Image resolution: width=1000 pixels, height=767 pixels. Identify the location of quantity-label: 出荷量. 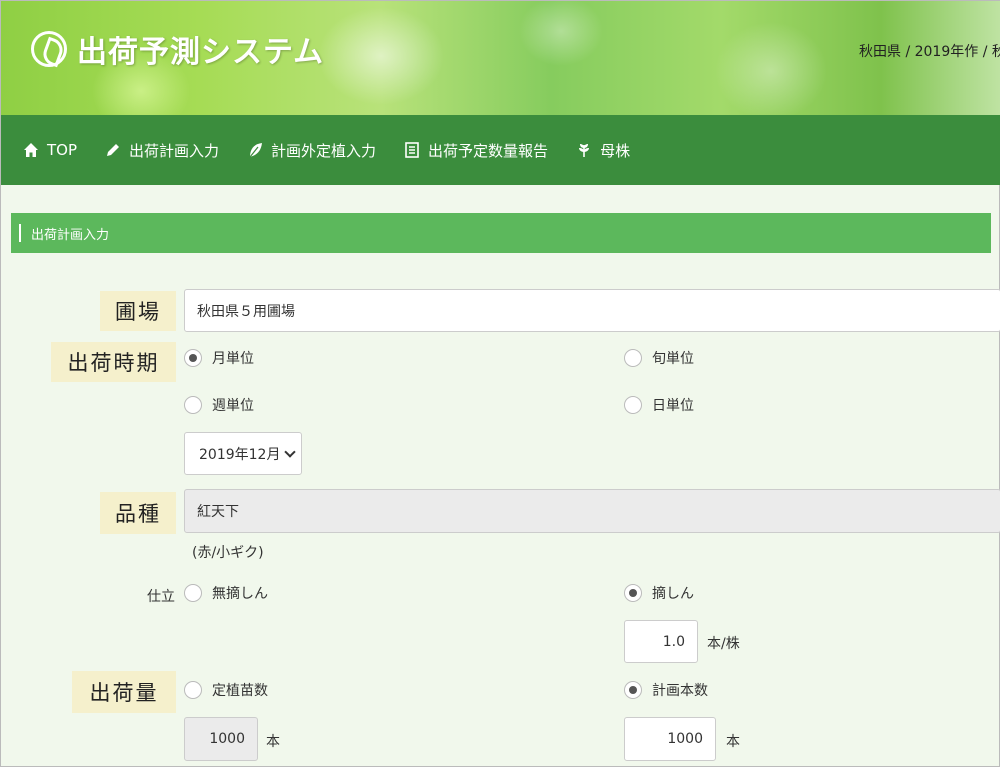
(124, 692).